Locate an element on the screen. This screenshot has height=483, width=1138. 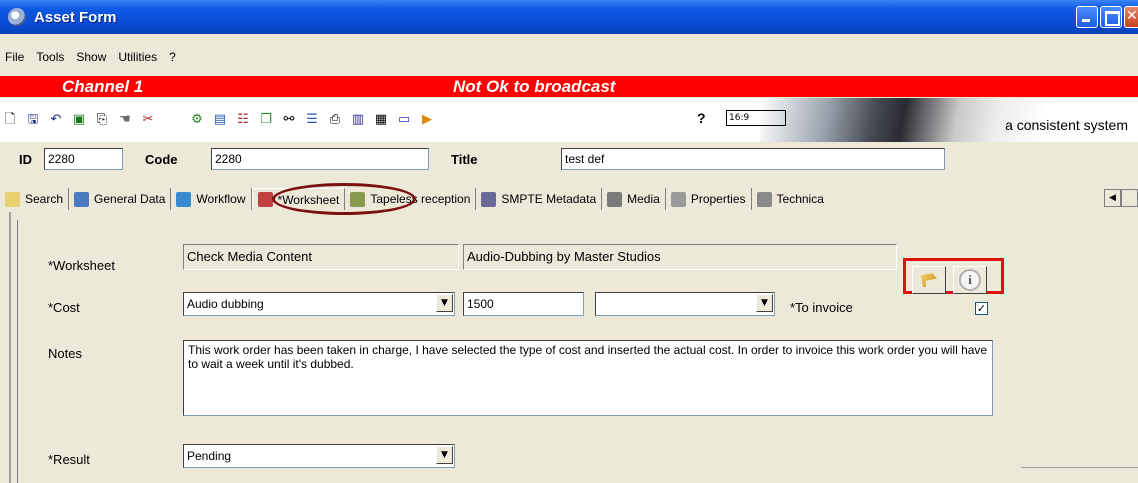
info-icon: i is located at coordinates (970, 280).